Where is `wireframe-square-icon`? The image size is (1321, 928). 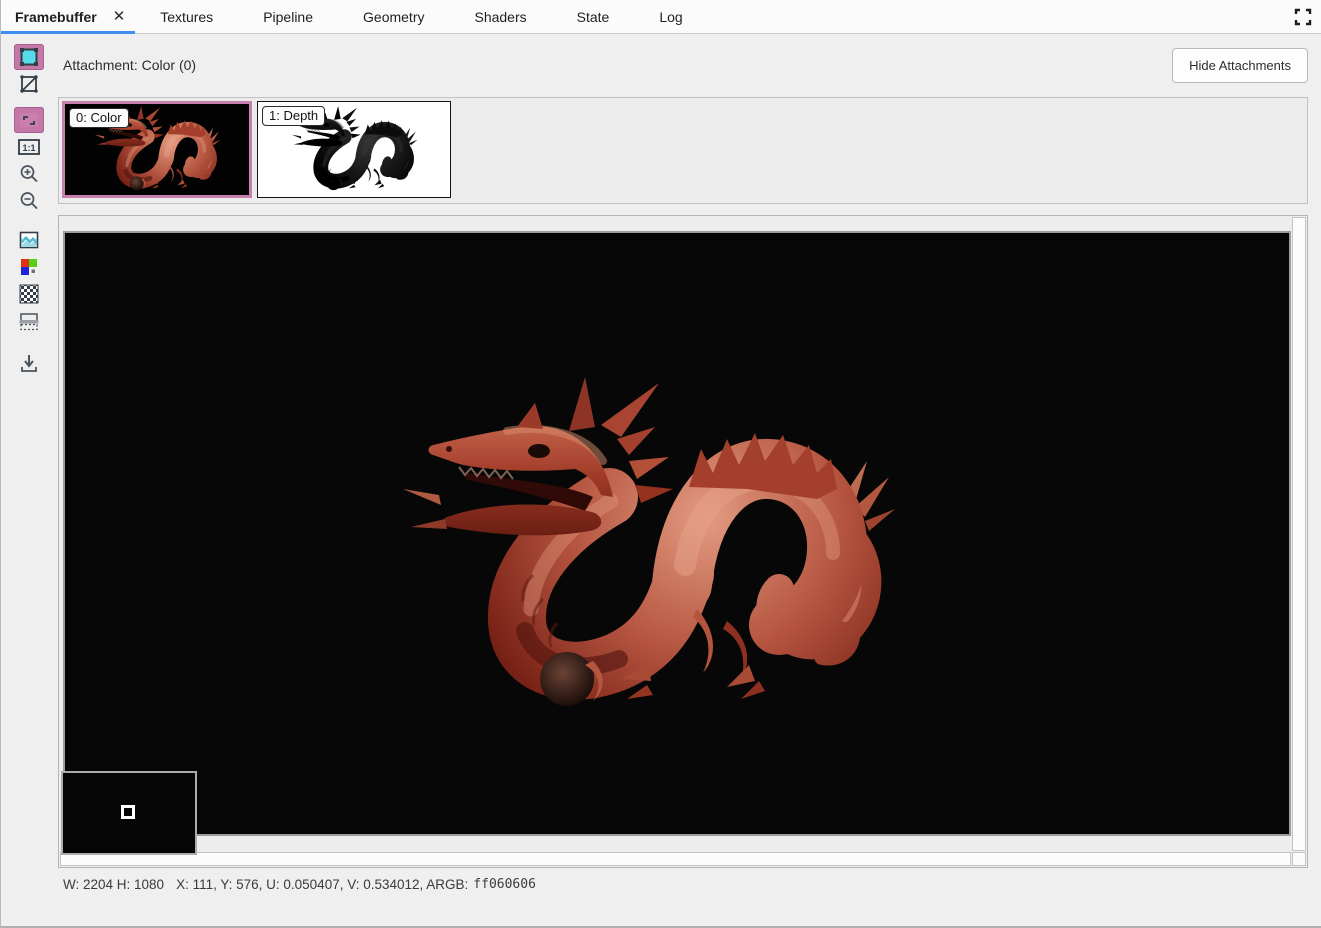
wireframe-square-icon is located at coordinates (29, 84).